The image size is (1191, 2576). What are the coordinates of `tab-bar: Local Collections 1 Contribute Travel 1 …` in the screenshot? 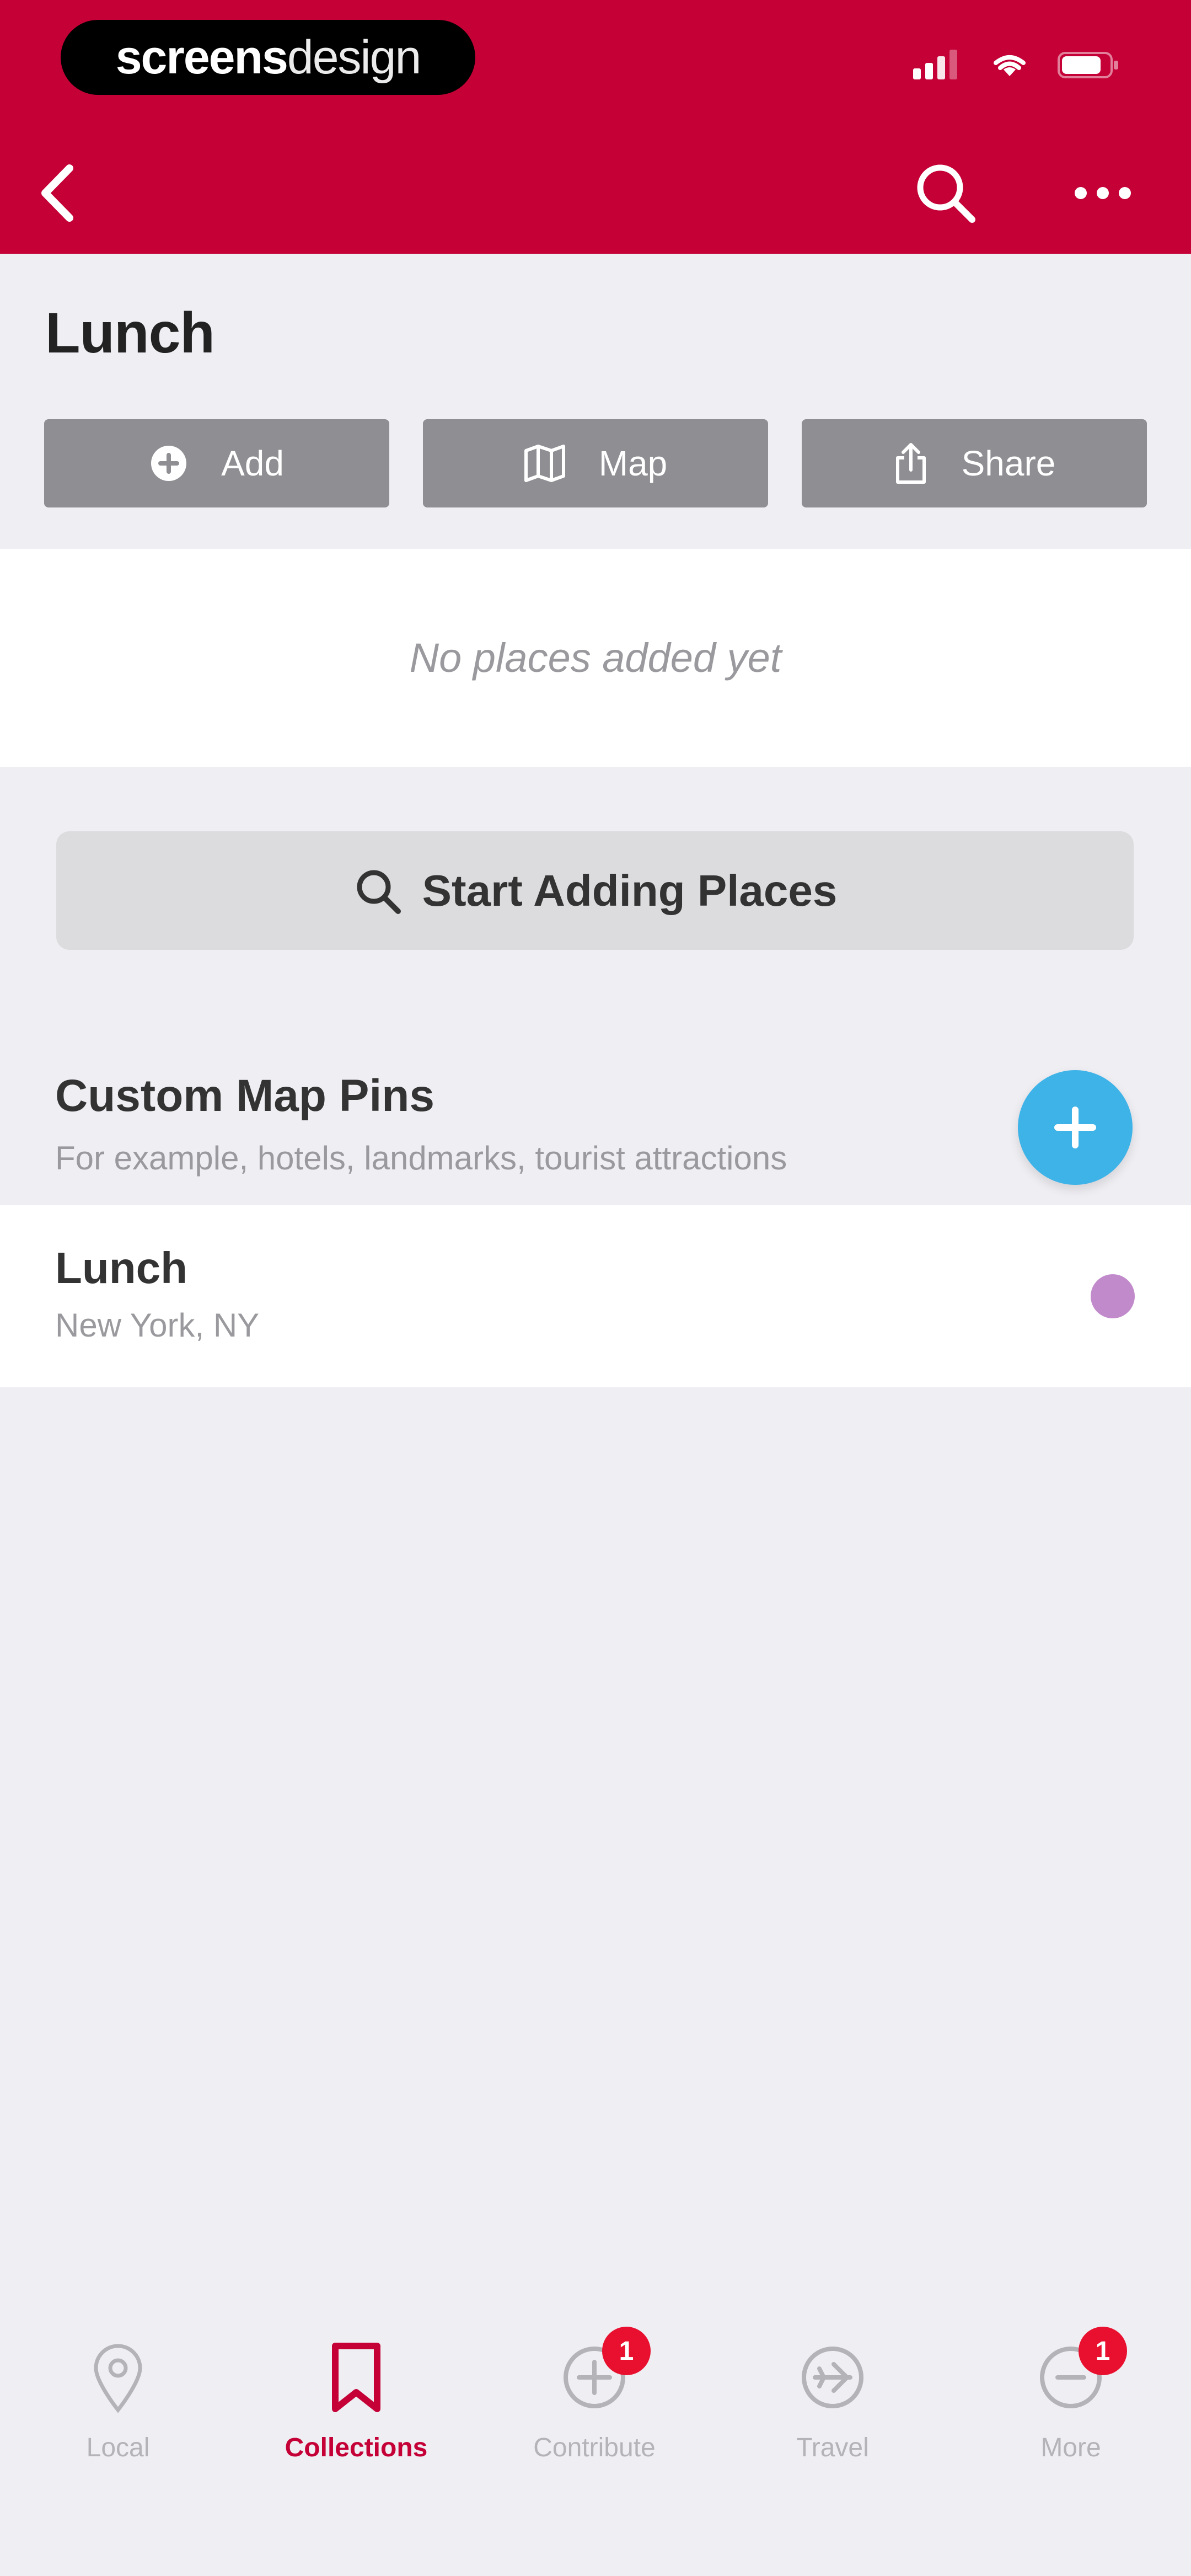 It's located at (595, 2451).